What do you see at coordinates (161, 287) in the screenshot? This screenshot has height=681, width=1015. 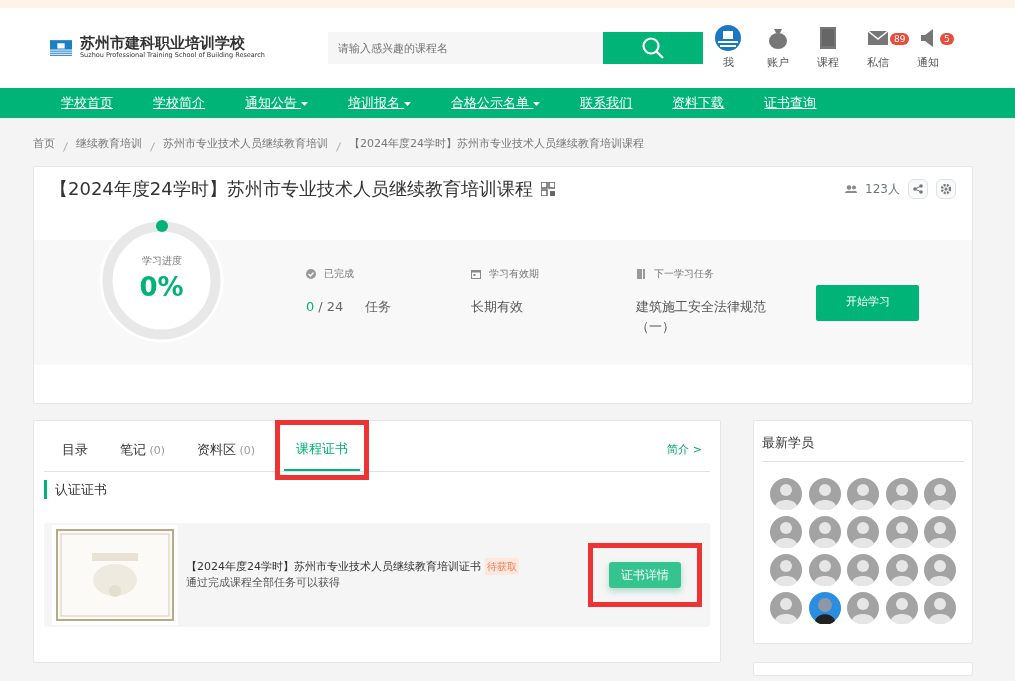 I see `progress-value: 0%` at bounding box center [161, 287].